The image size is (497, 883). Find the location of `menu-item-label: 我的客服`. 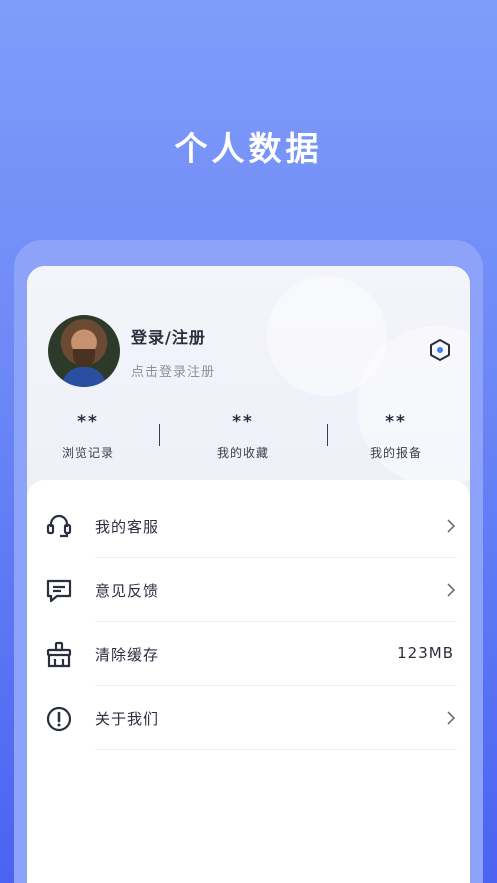

menu-item-label: 我的客服 is located at coordinates (127, 527).